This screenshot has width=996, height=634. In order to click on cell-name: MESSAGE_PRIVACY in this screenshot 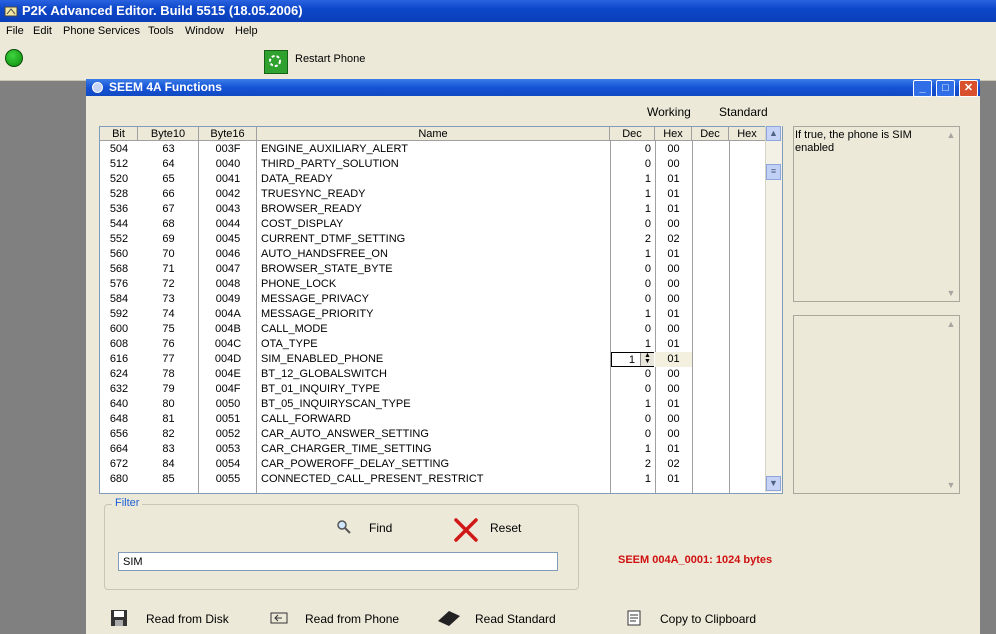, I will do `click(315, 299)`.